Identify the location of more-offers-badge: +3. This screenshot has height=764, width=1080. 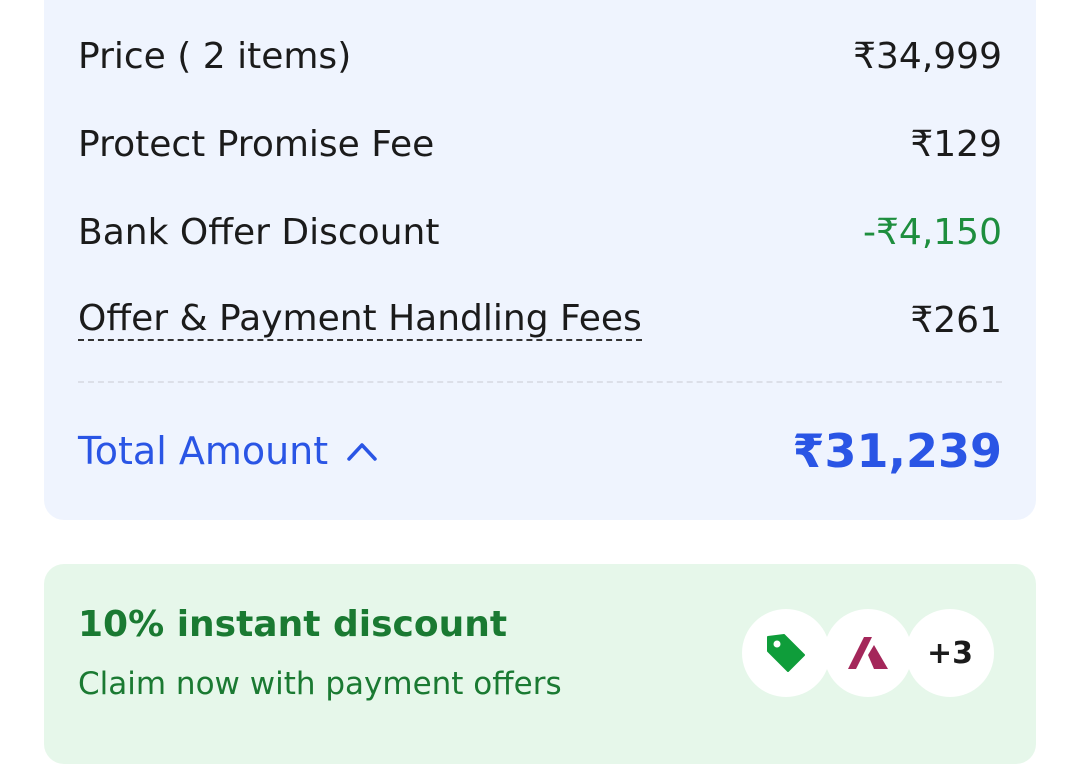
(950, 653).